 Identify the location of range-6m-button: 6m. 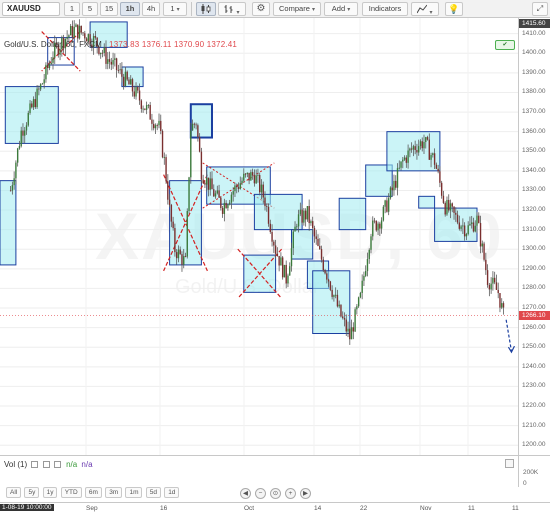
(93, 492).